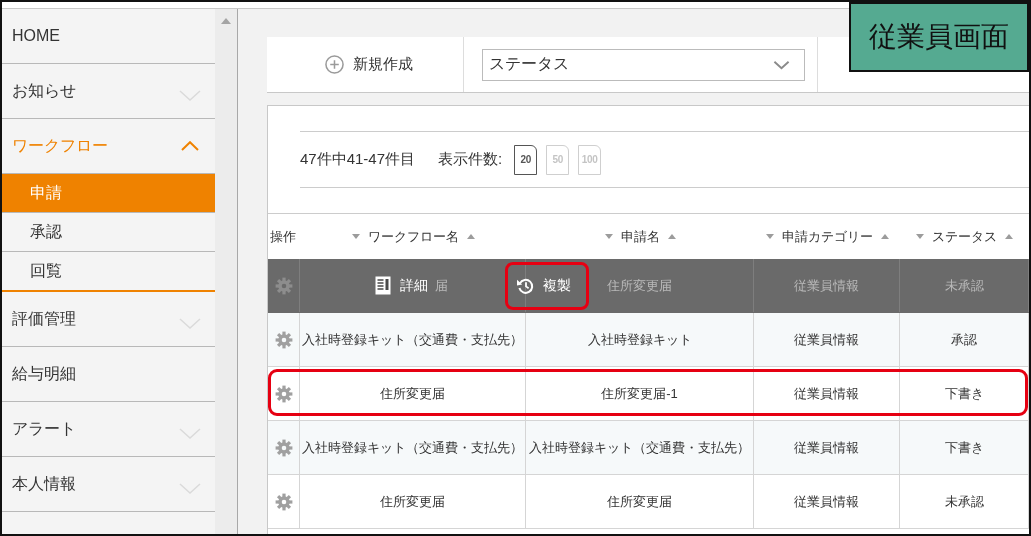 This screenshot has height=536, width=1031. Describe the element at coordinates (640, 236) in the screenshot. I see `column-header: 申請名` at that location.